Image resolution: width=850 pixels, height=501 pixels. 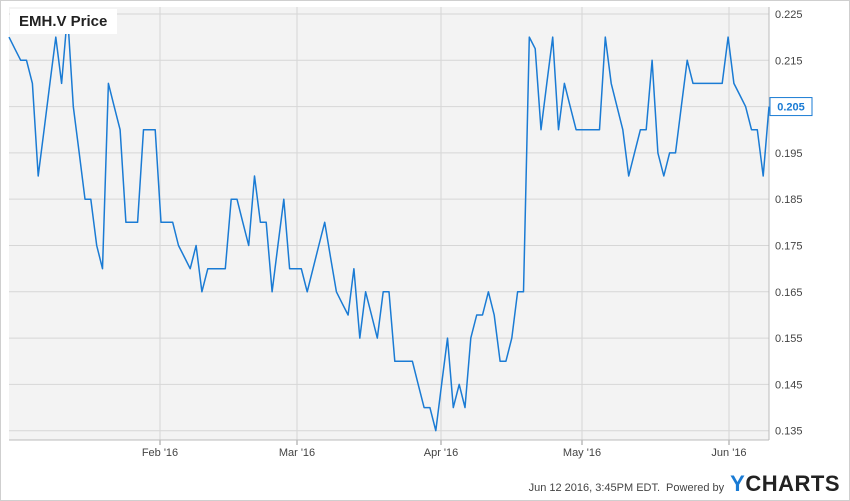 I want to click on y-tick-label: 0.225, so click(x=789, y=15).